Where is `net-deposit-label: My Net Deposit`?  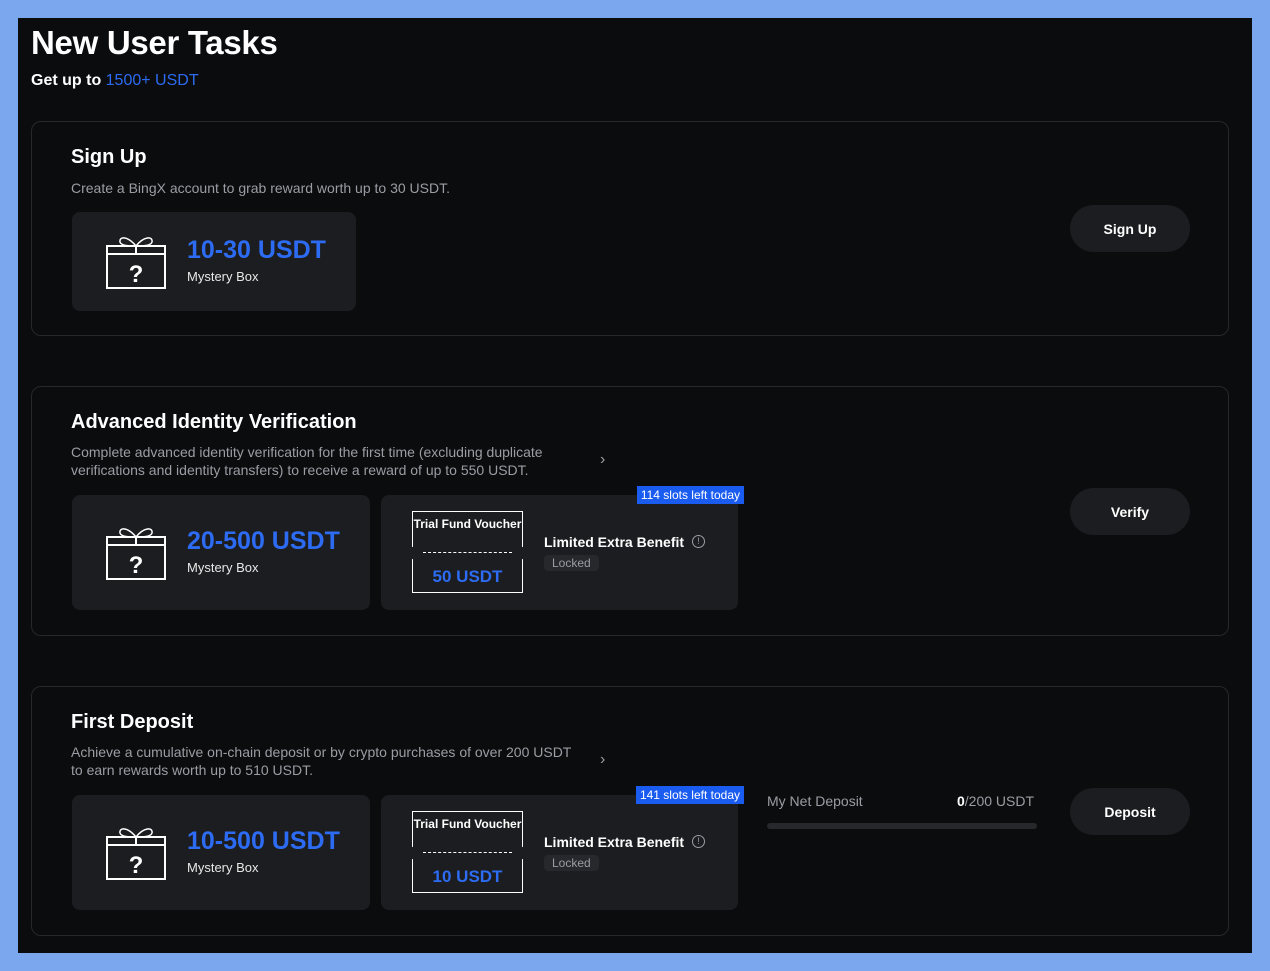 net-deposit-label: My Net Deposit is located at coordinates (815, 801).